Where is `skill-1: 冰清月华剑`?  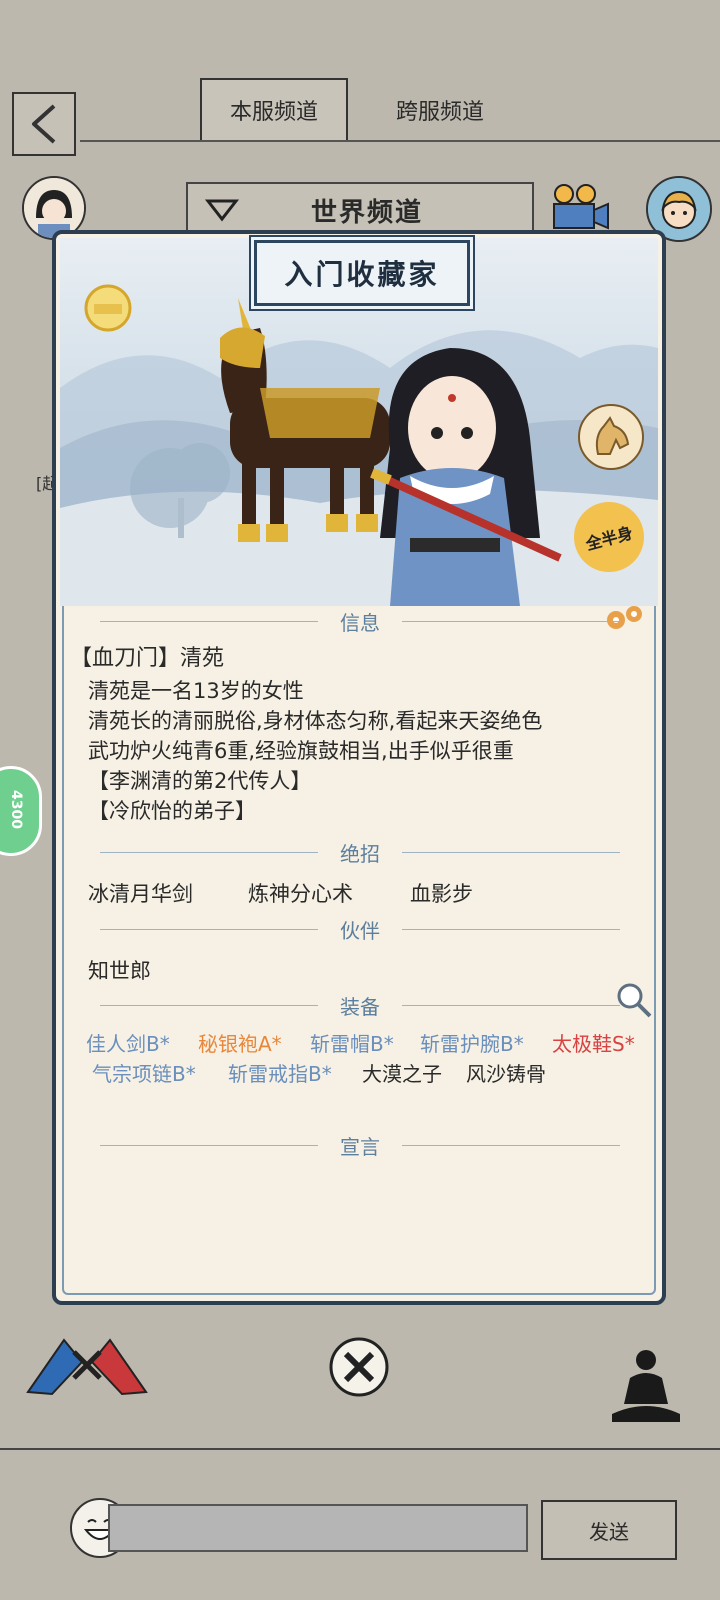
skill-1: 冰清月华剑 is located at coordinates (140, 893).